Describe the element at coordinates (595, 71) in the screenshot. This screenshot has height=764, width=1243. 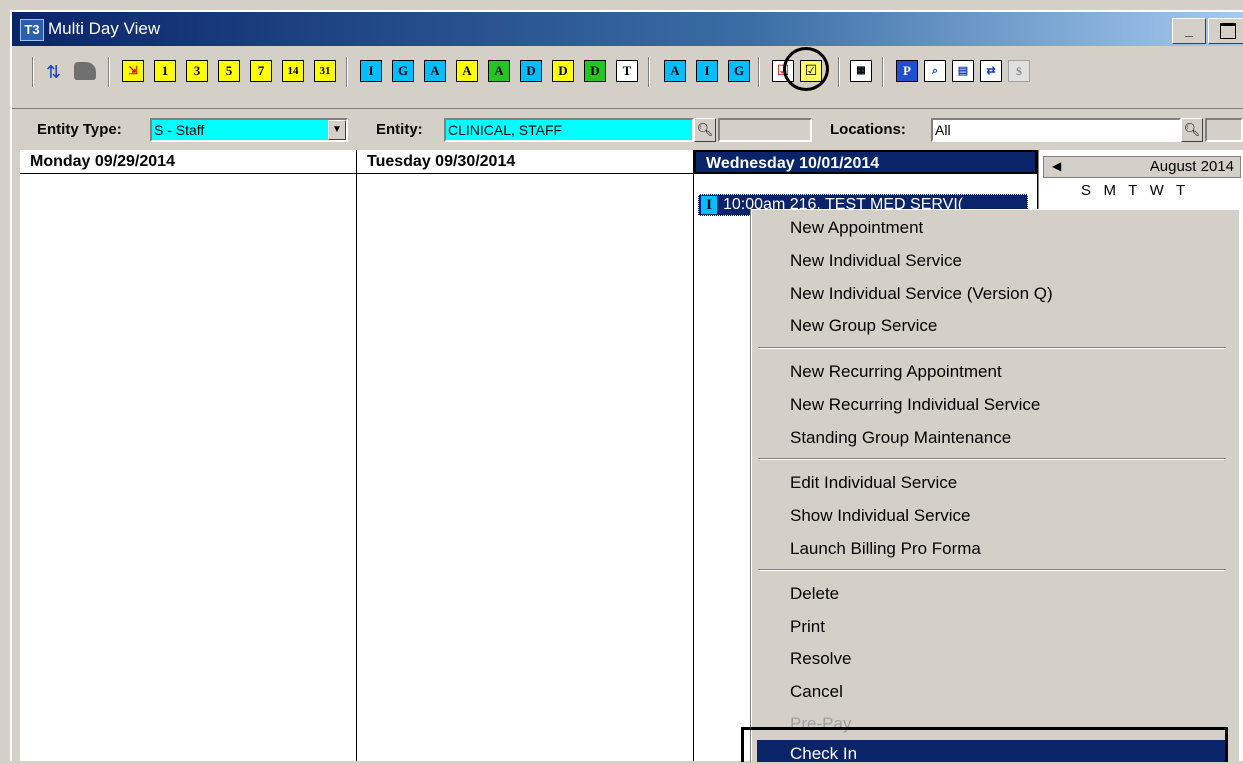
I see `filter-d-green-button: D` at that location.